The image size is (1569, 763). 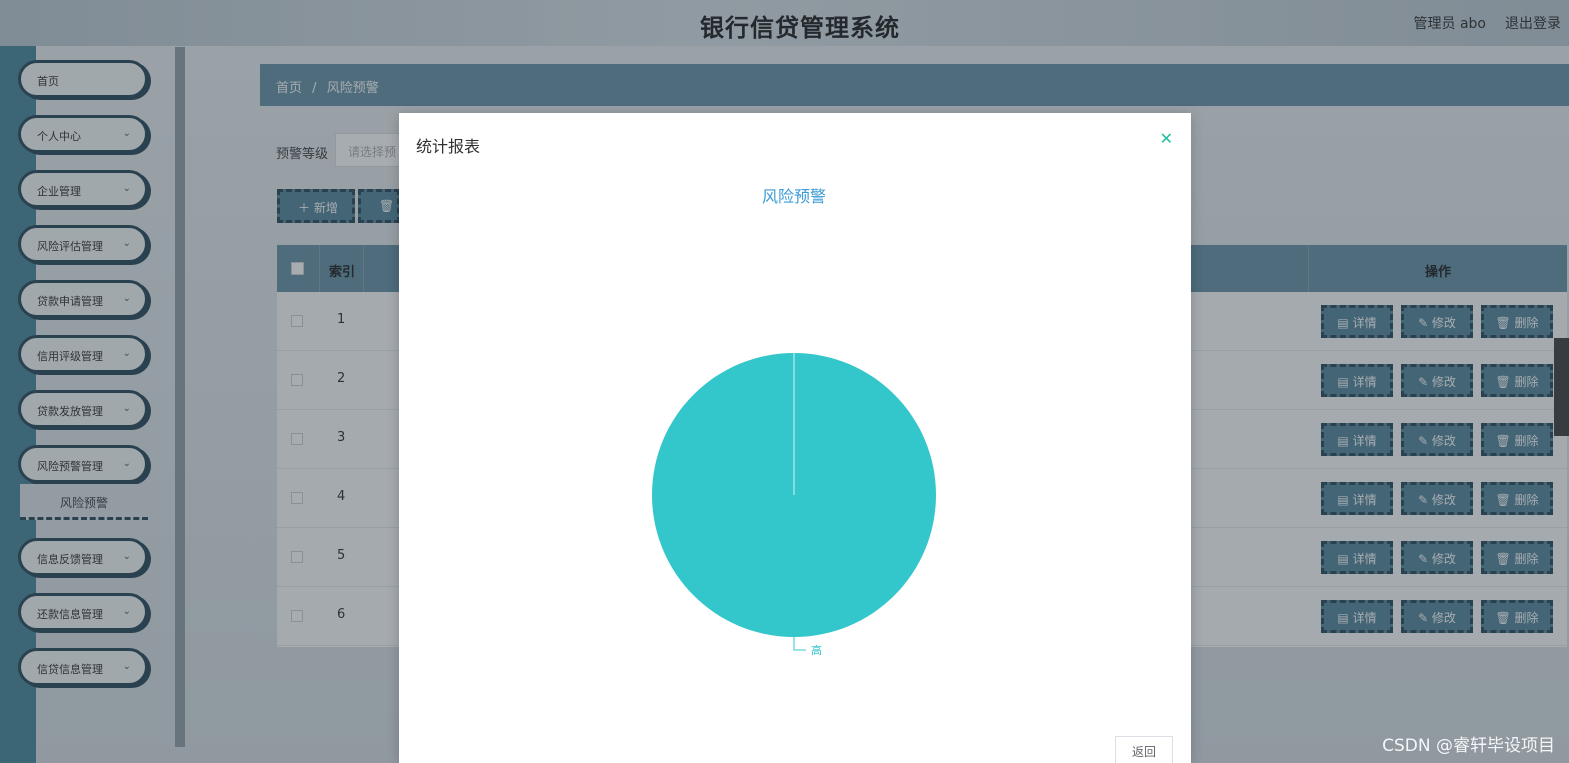 I want to click on label-leader-line, so click(x=799, y=644).